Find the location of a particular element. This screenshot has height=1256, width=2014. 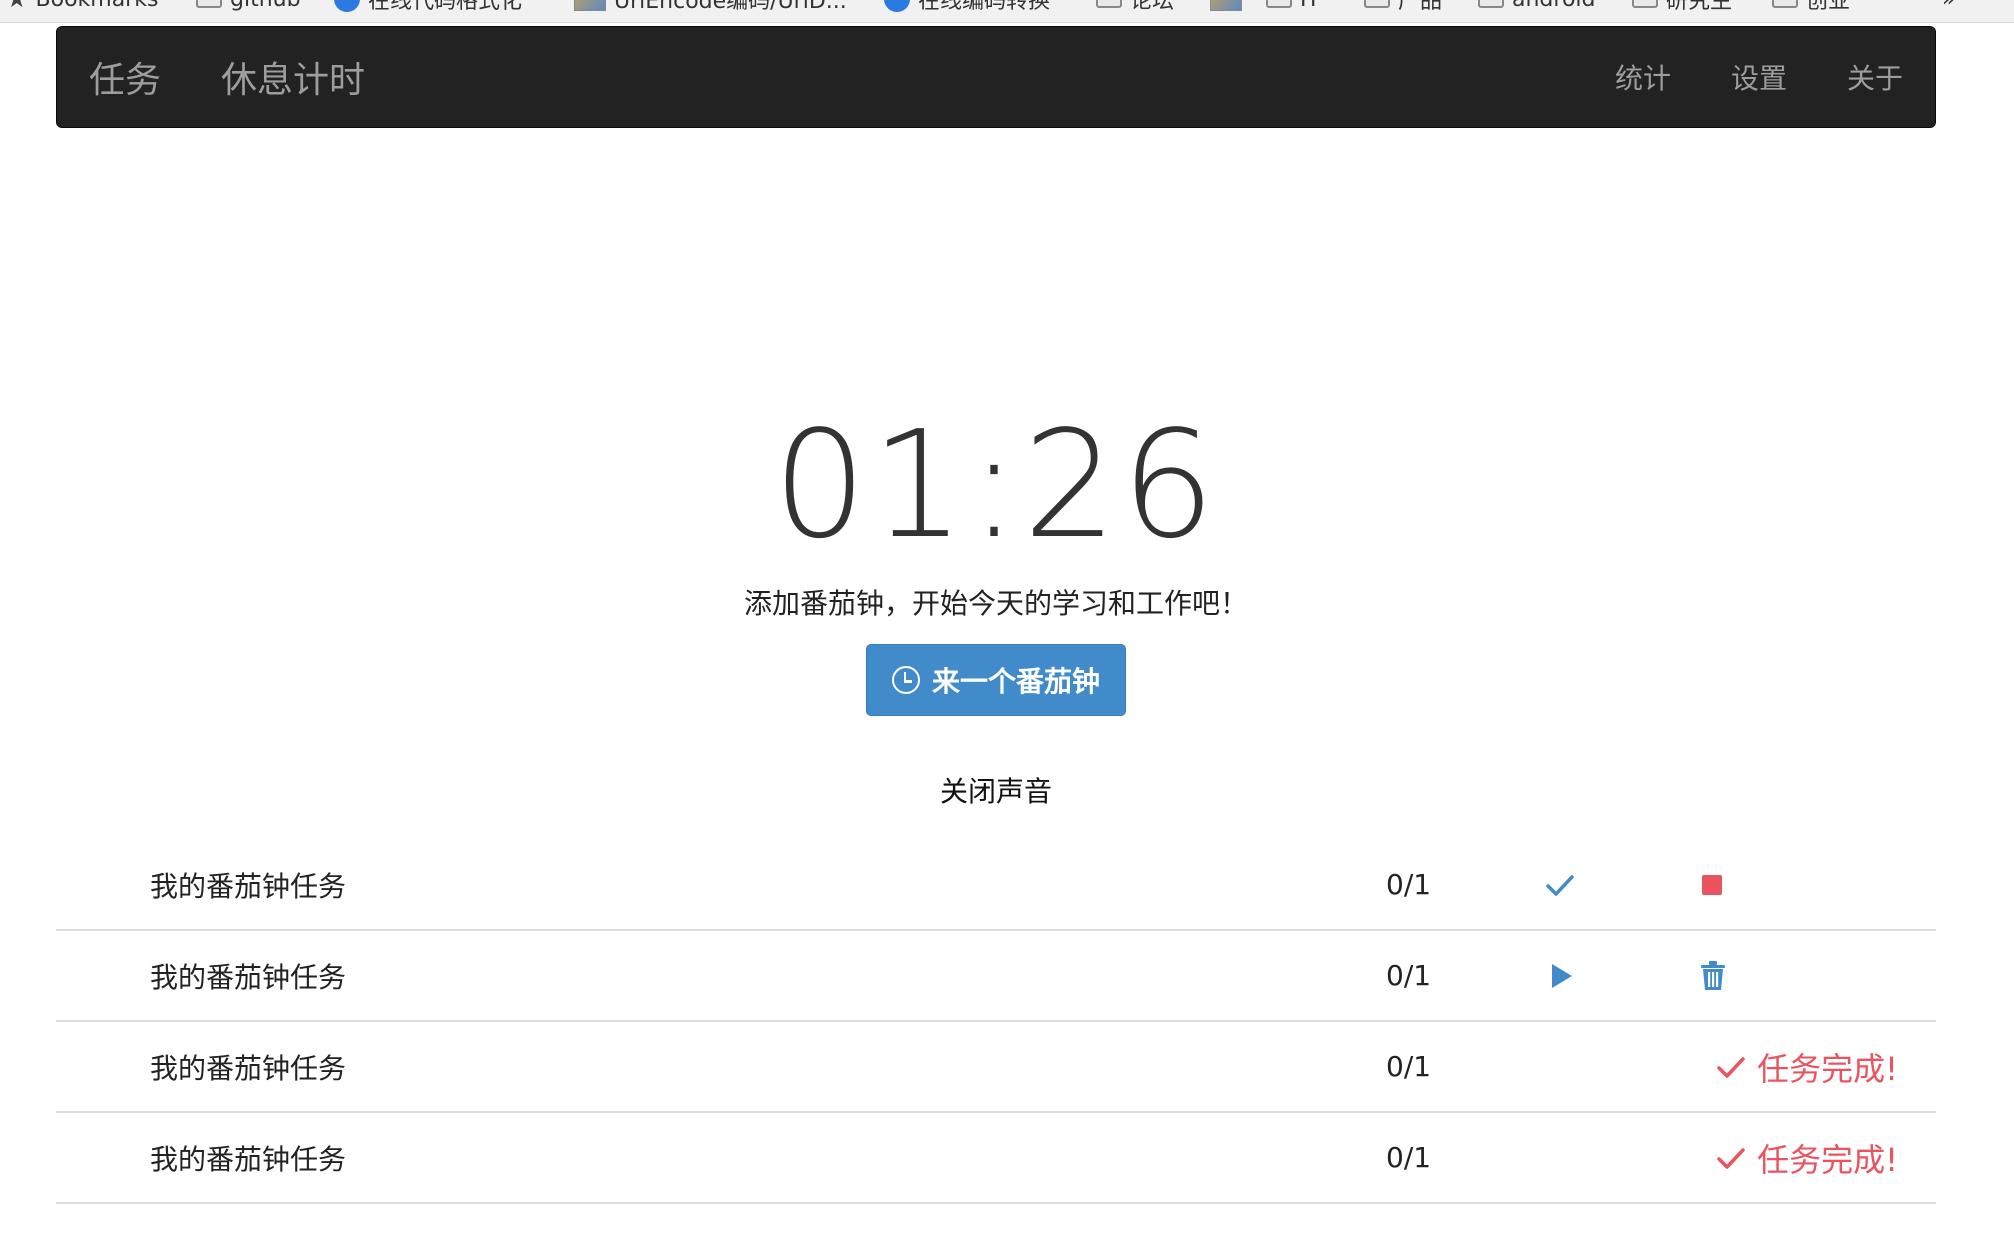

bookmark-item: github is located at coordinates (248, 6).